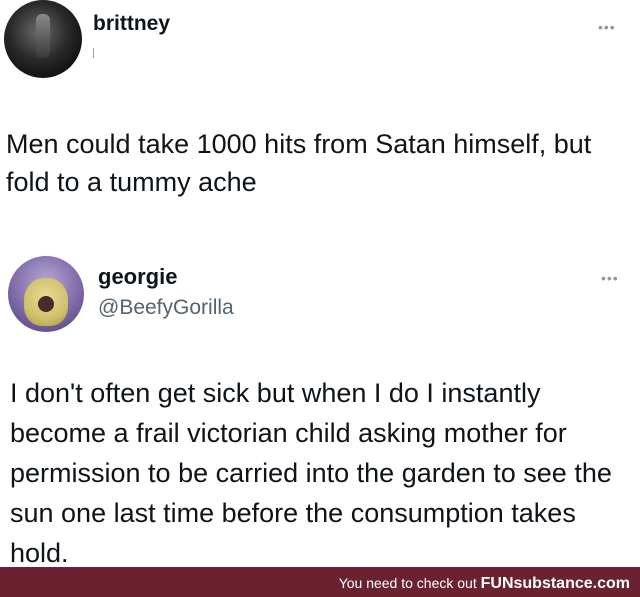 This screenshot has width=640, height=597. I want to click on avatar-brittney, so click(43, 39).